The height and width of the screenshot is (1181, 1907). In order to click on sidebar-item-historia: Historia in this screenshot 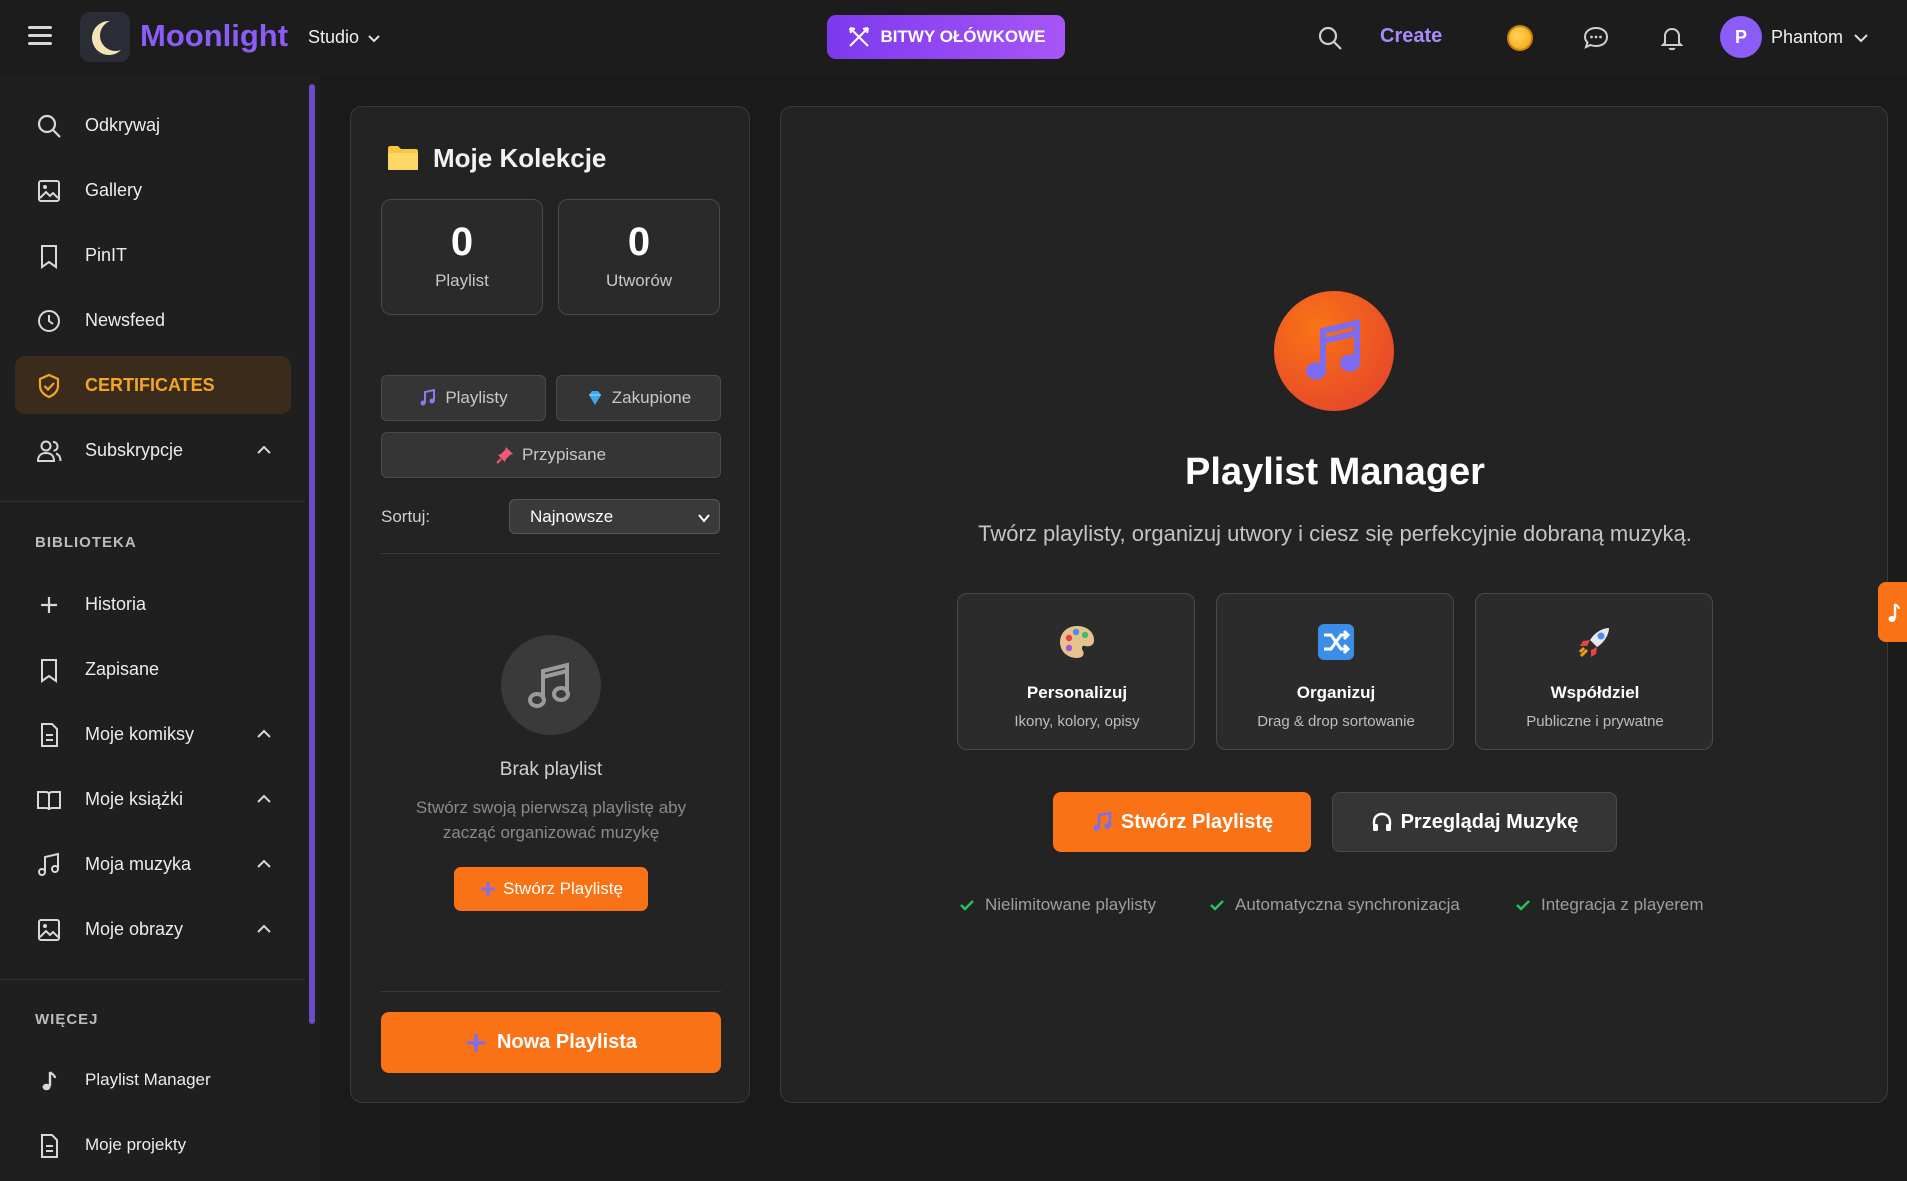, I will do `click(153, 604)`.